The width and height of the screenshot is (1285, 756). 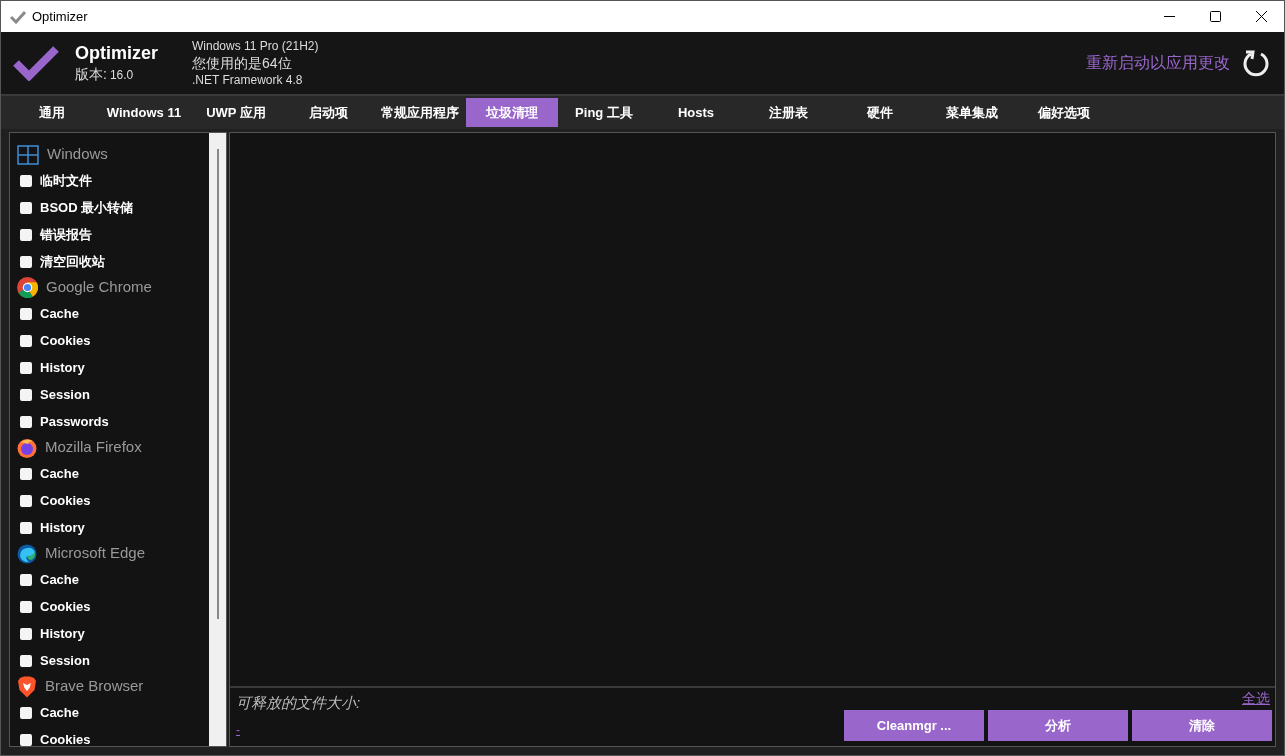 I want to click on action-button: 分析, so click(x=1058, y=725).